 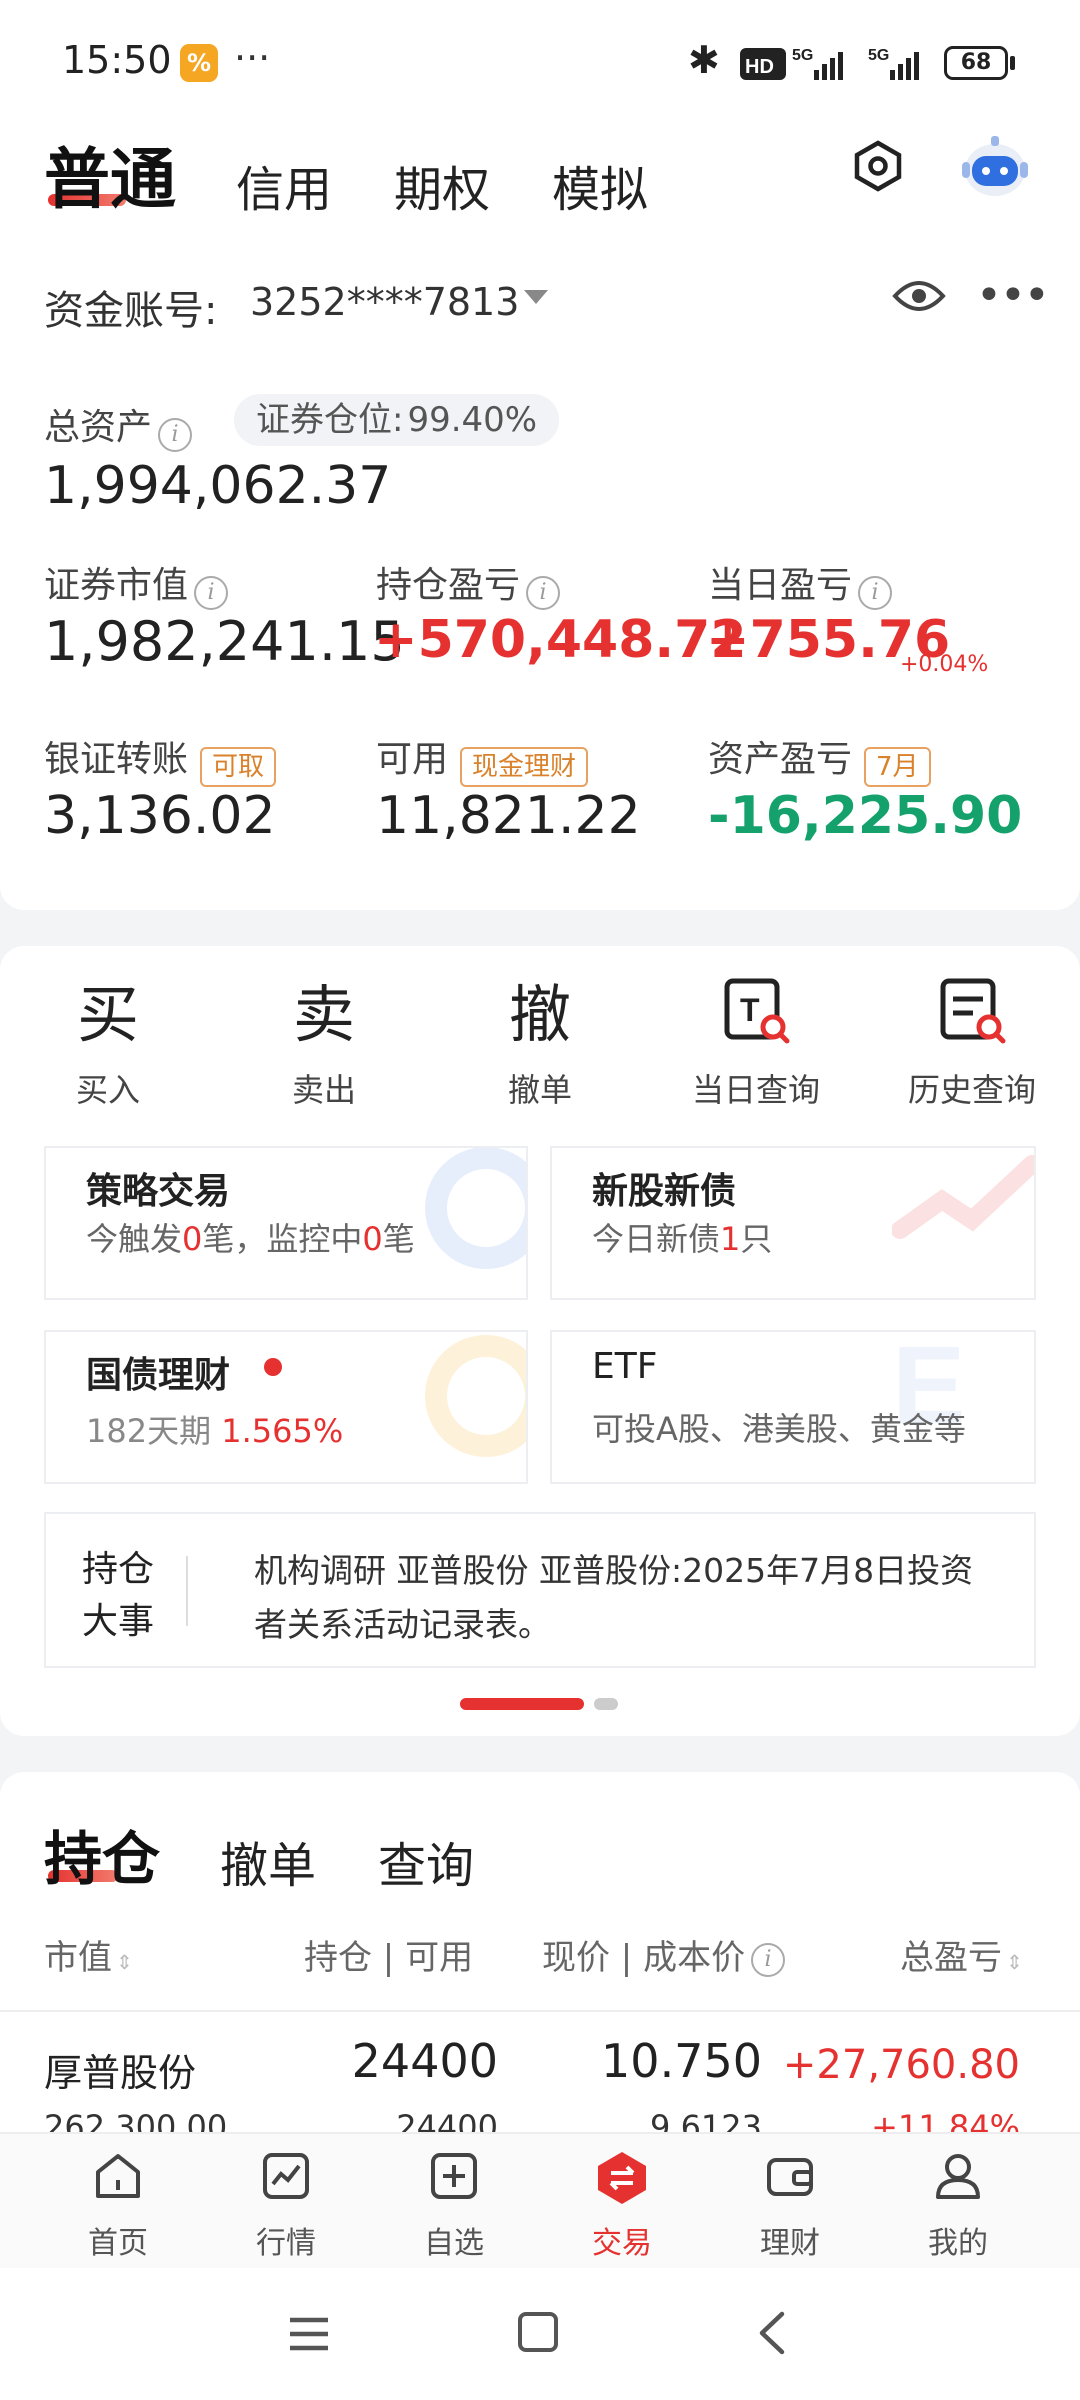 What do you see at coordinates (1013, 295) in the screenshot?
I see `more-icon: •••` at bounding box center [1013, 295].